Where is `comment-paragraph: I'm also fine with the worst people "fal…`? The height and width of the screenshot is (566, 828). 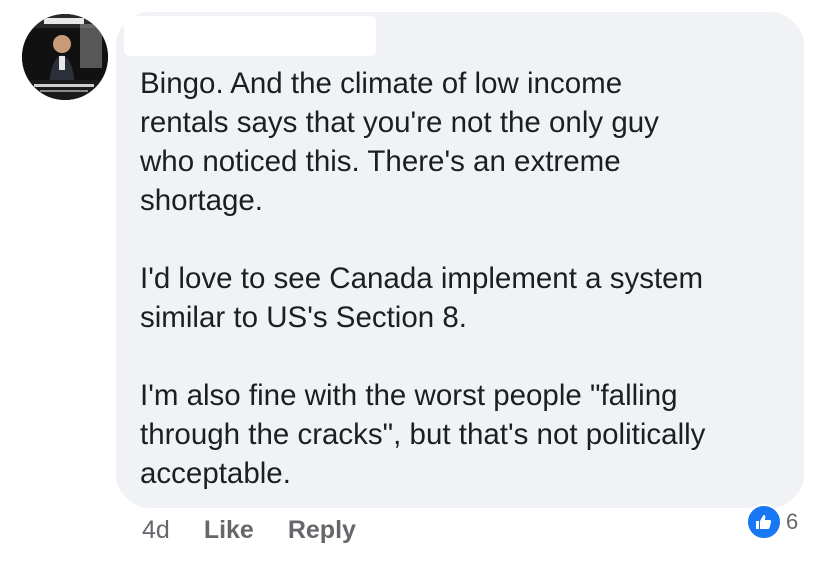
comment-paragraph: I'm also fine with the worst people "fal… is located at coordinates (423, 434).